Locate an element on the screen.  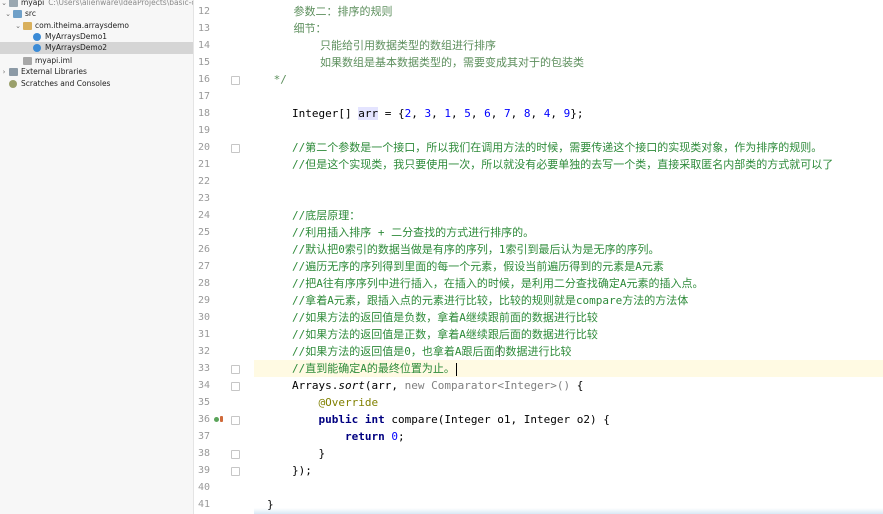
code-line: 只能给引用数据类型的数组进行排序 is located at coordinates (381, 45).